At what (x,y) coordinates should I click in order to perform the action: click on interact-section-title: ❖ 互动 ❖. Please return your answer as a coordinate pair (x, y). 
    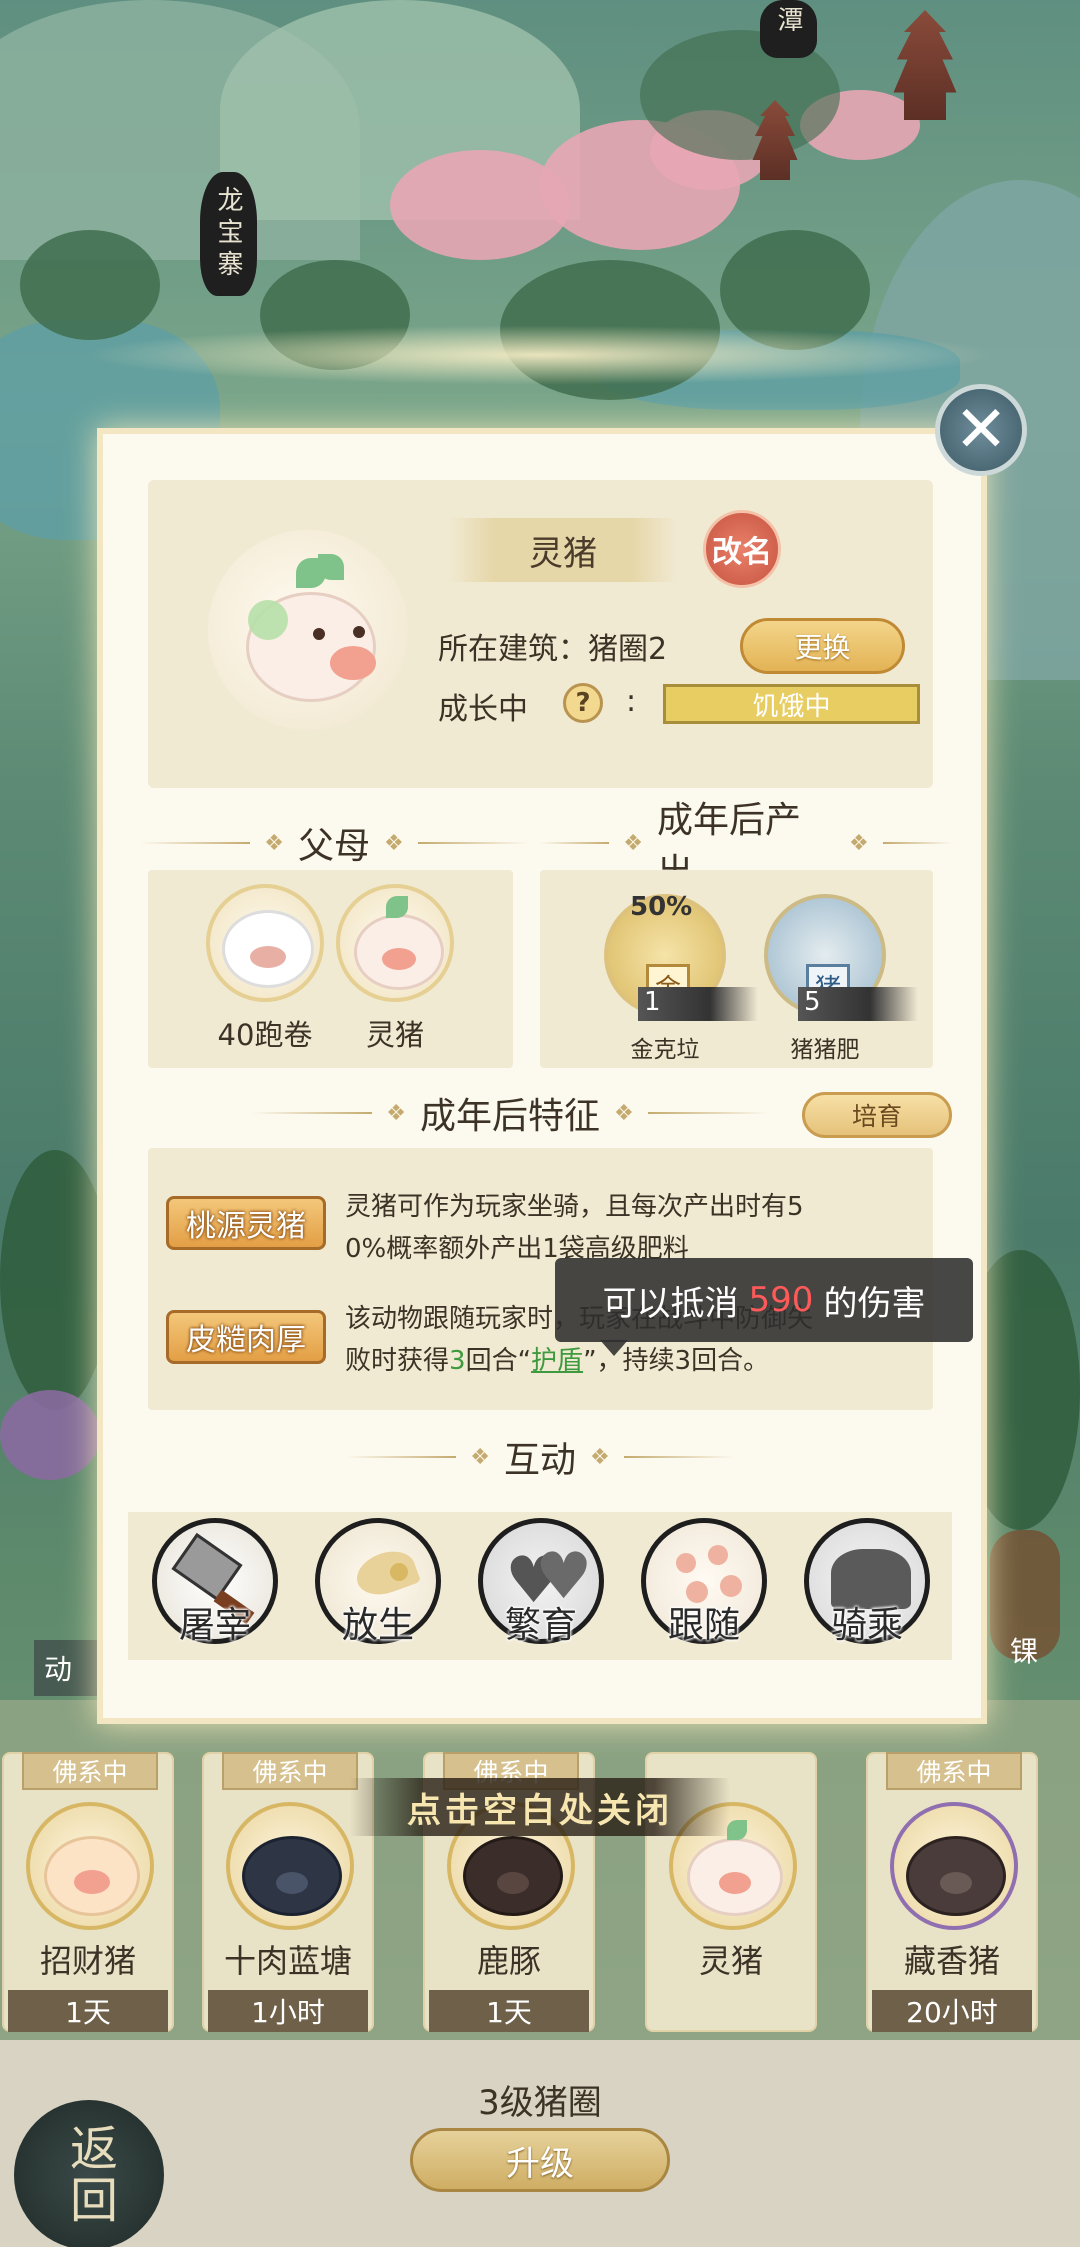
    Looking at the image, I should click on (540, 1457).